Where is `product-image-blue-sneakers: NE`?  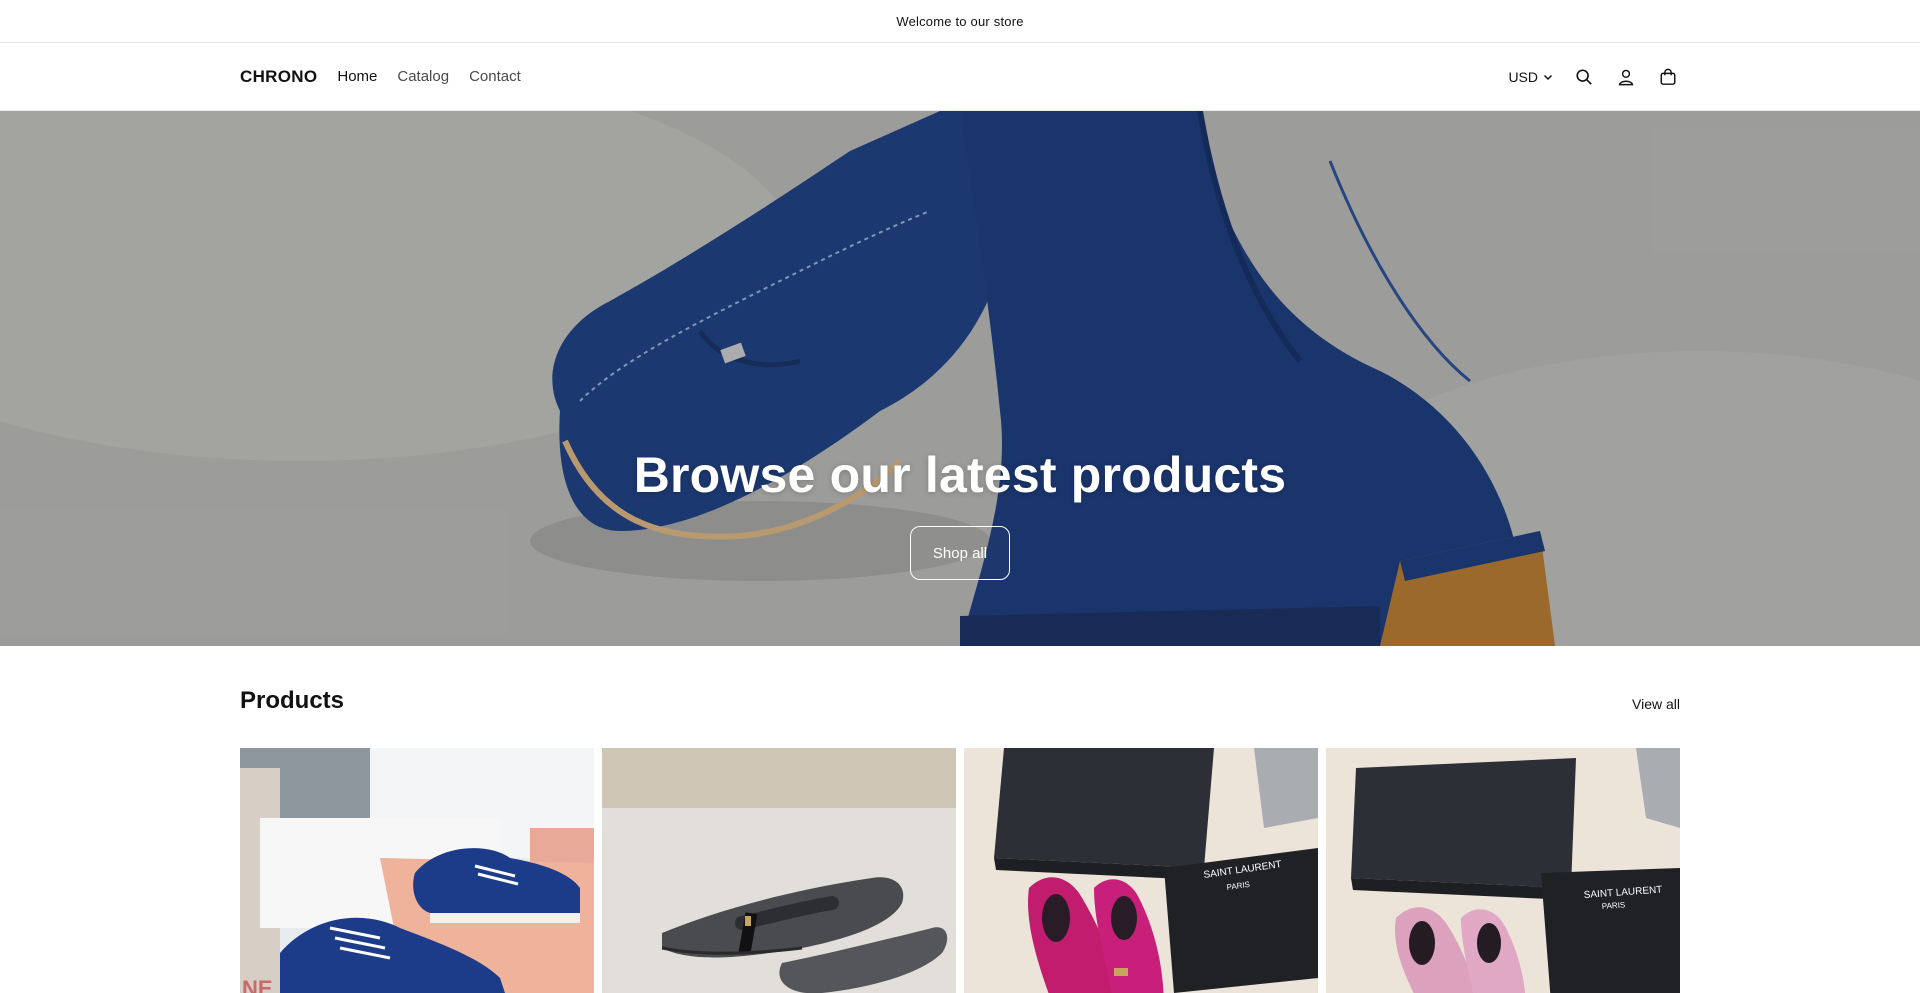 product-image-blue-sneakers: NE is located at coordinates (417, 870).